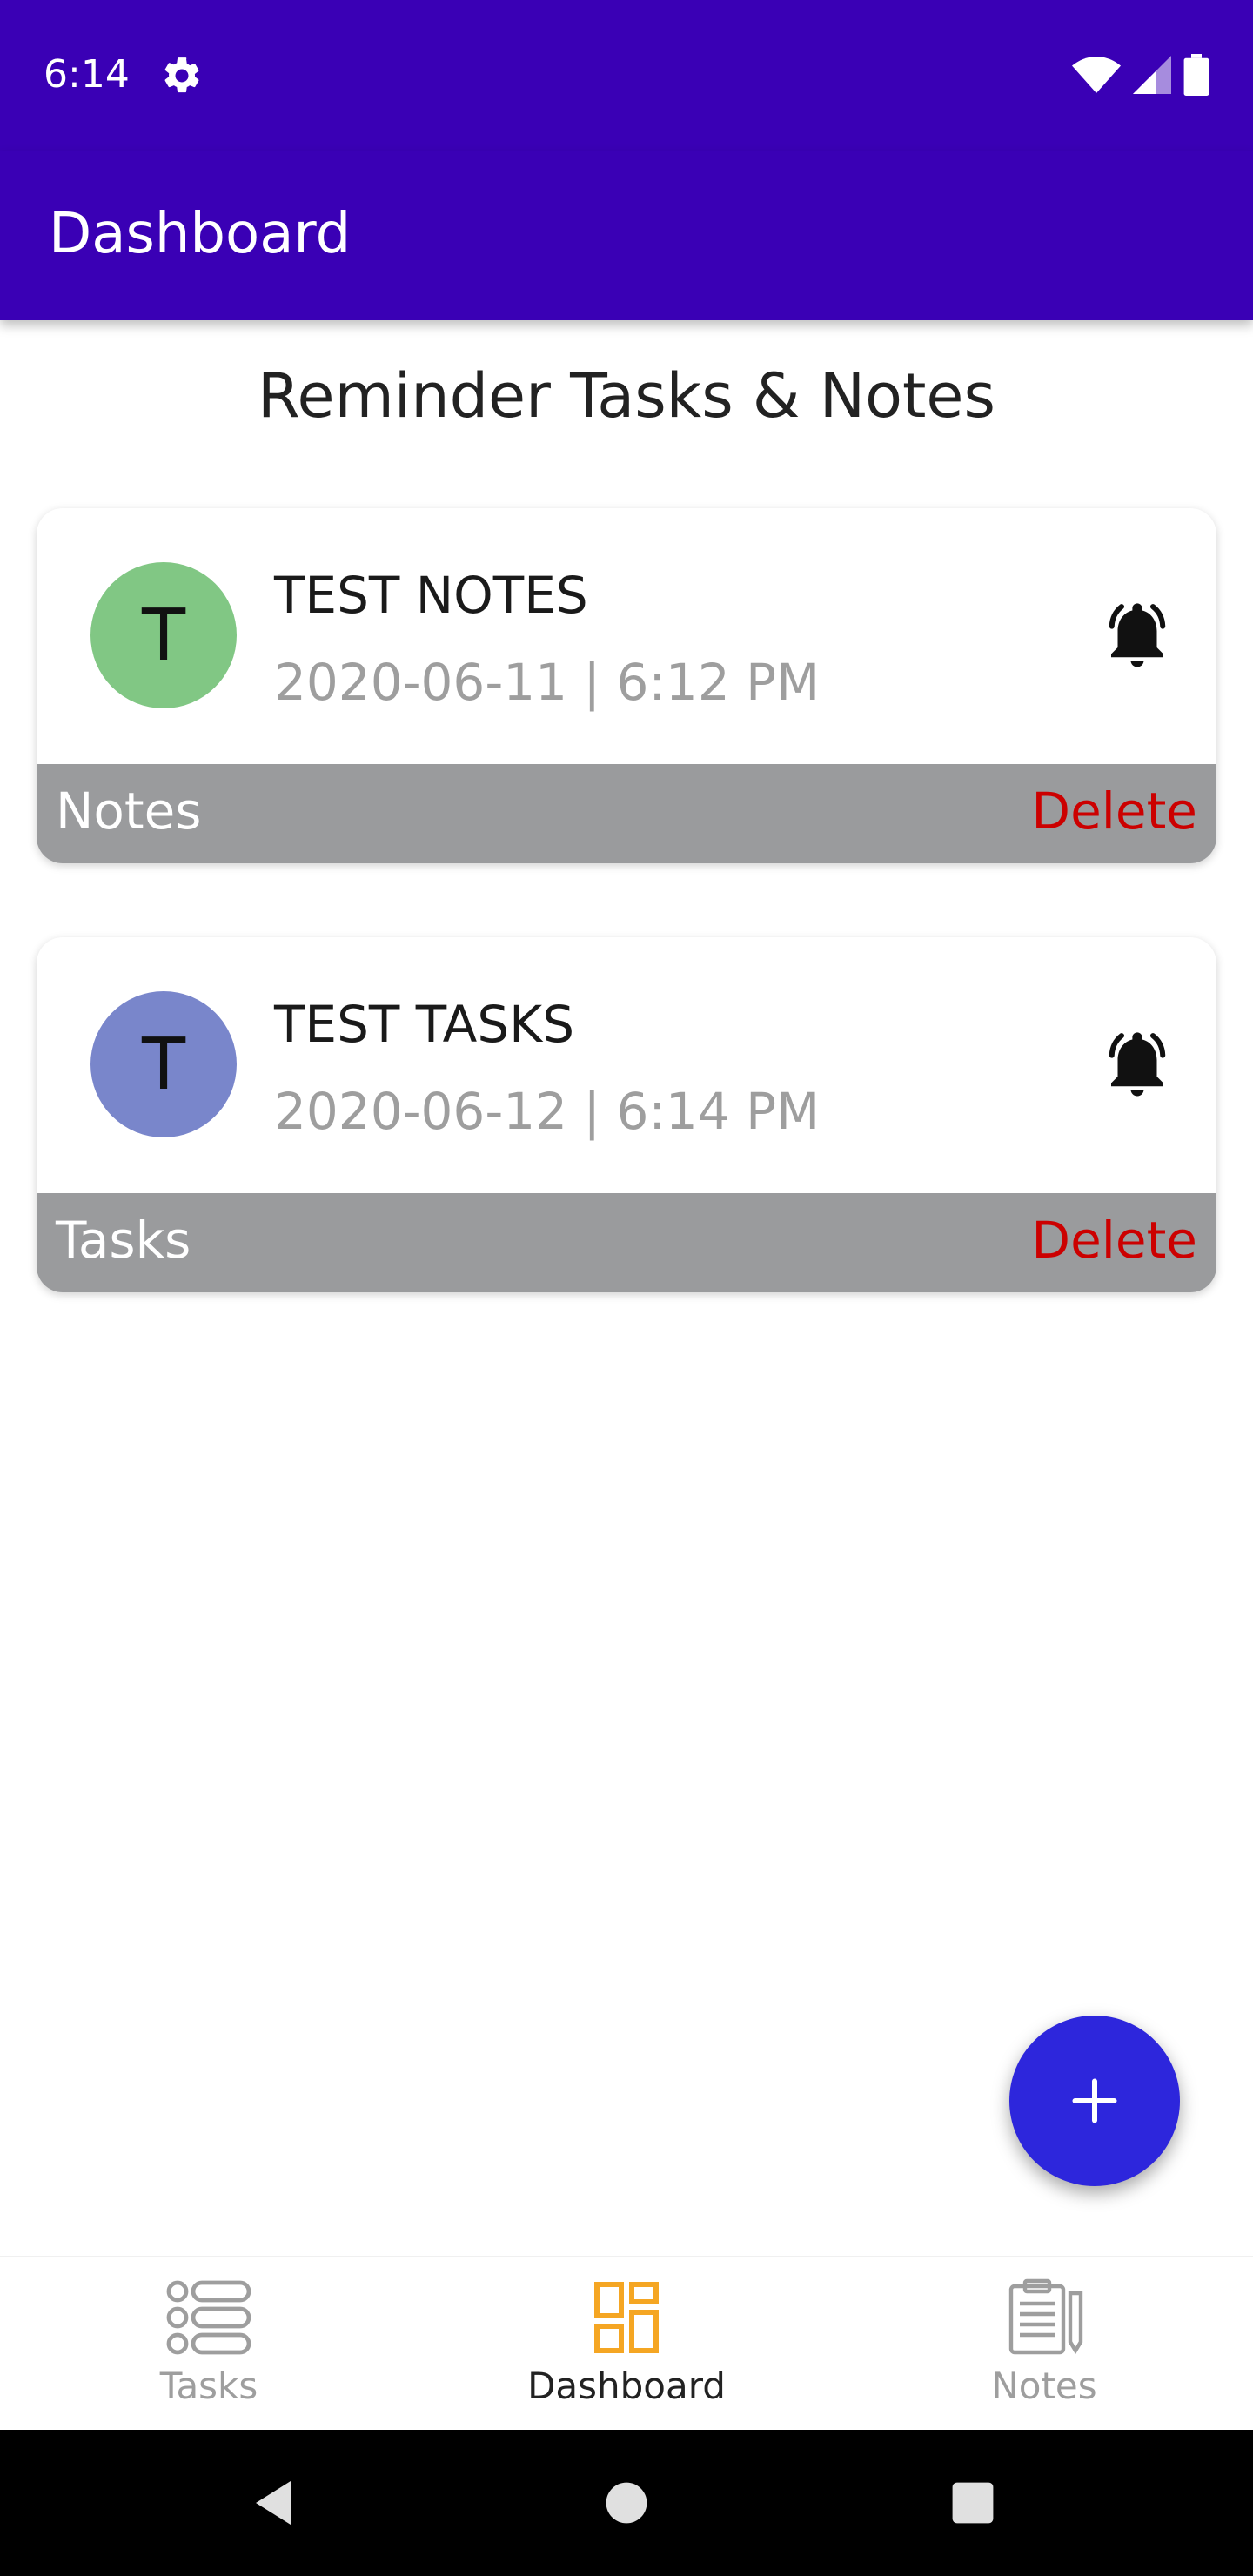  I want to click on card-date: 2020-06-11 | 6:12 PM, so click(547, 682).